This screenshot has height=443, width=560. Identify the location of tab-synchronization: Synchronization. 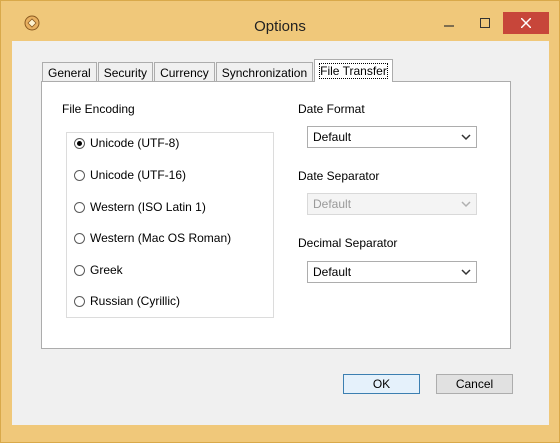
(264, 72).